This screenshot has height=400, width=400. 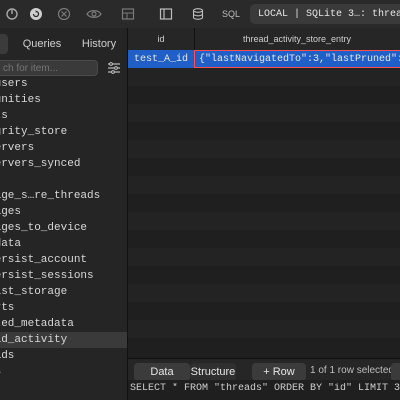 What do you see at coordinates (36, 14) in the screenshot?
I see `refresh-icon` at bounding box center [36, 14].